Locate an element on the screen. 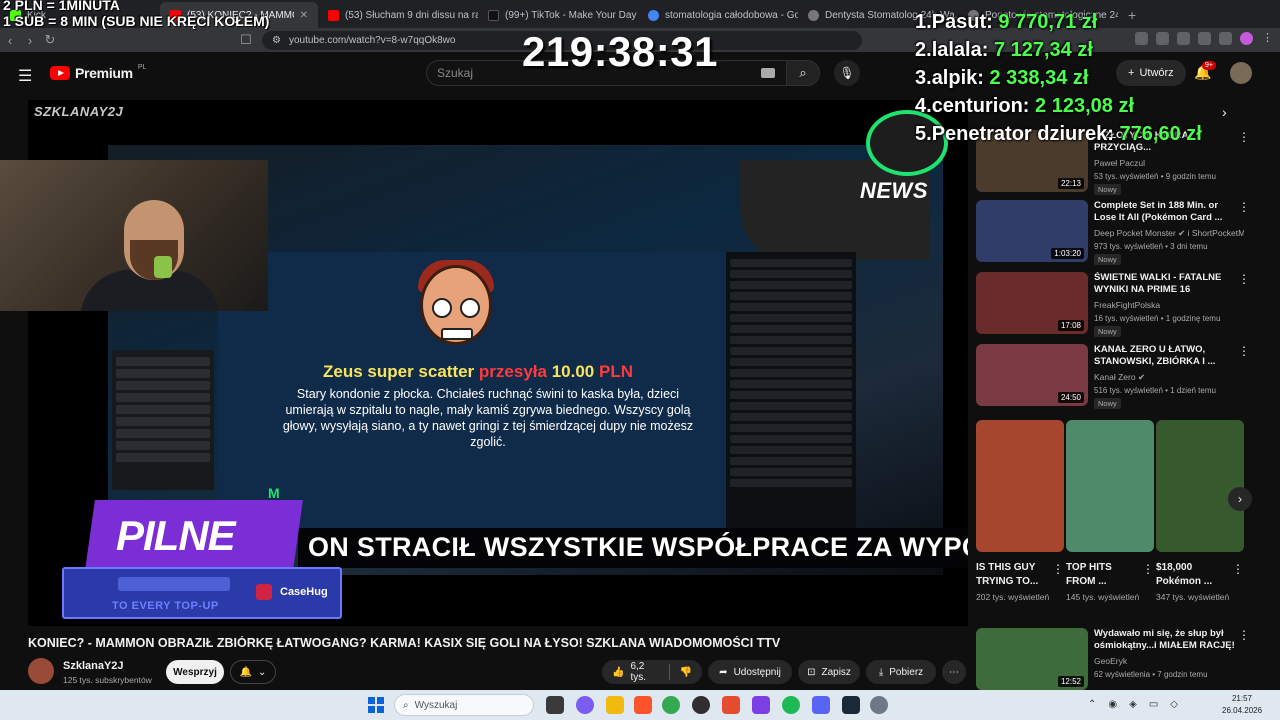 Image resolution: width=1280 pixels, height=720 pixels. channel-name: SzklanaY2J is located at coordinates (93, 666).